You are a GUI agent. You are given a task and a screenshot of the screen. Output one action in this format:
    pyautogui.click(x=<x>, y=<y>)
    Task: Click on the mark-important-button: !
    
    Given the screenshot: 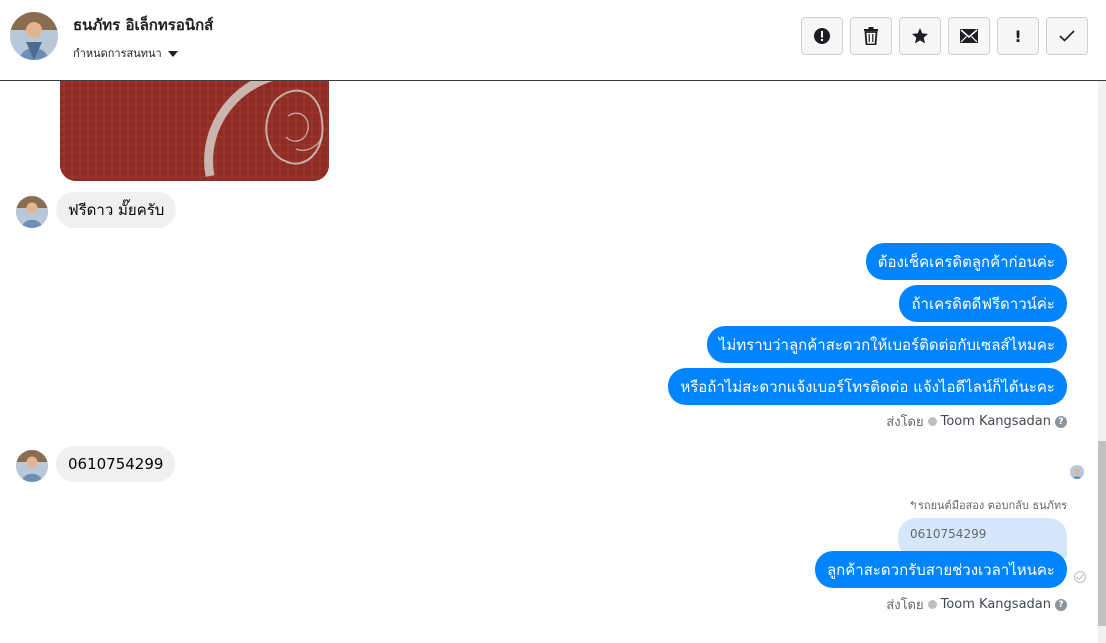 What is the action you would take?
    pyautogui.click(x=1018, y=36)
    